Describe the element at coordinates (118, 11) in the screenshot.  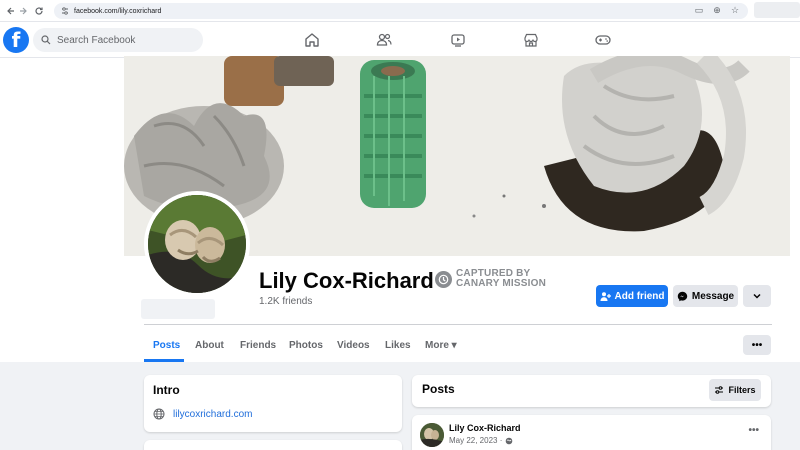
I see `url-text: facebook.com/lily.coxrichard` at that location.